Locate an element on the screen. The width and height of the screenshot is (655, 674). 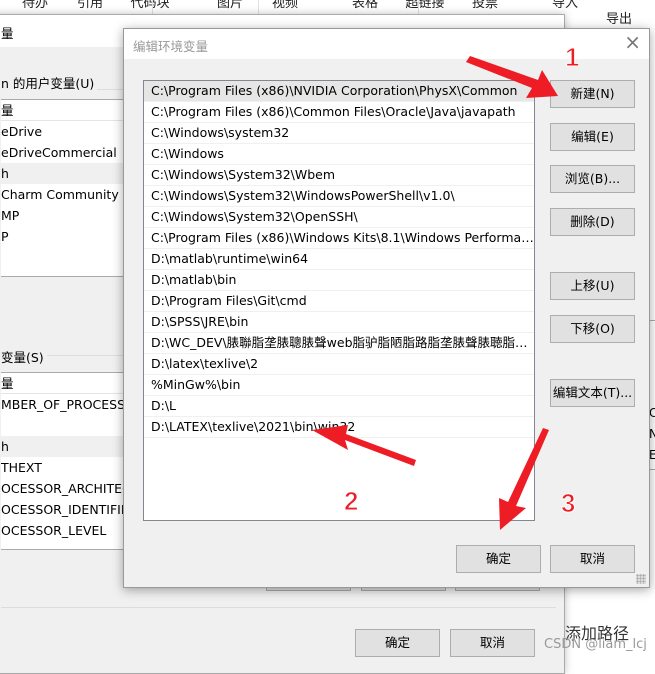
annotation-number-3: 3 is located at coordinates (568, 503).